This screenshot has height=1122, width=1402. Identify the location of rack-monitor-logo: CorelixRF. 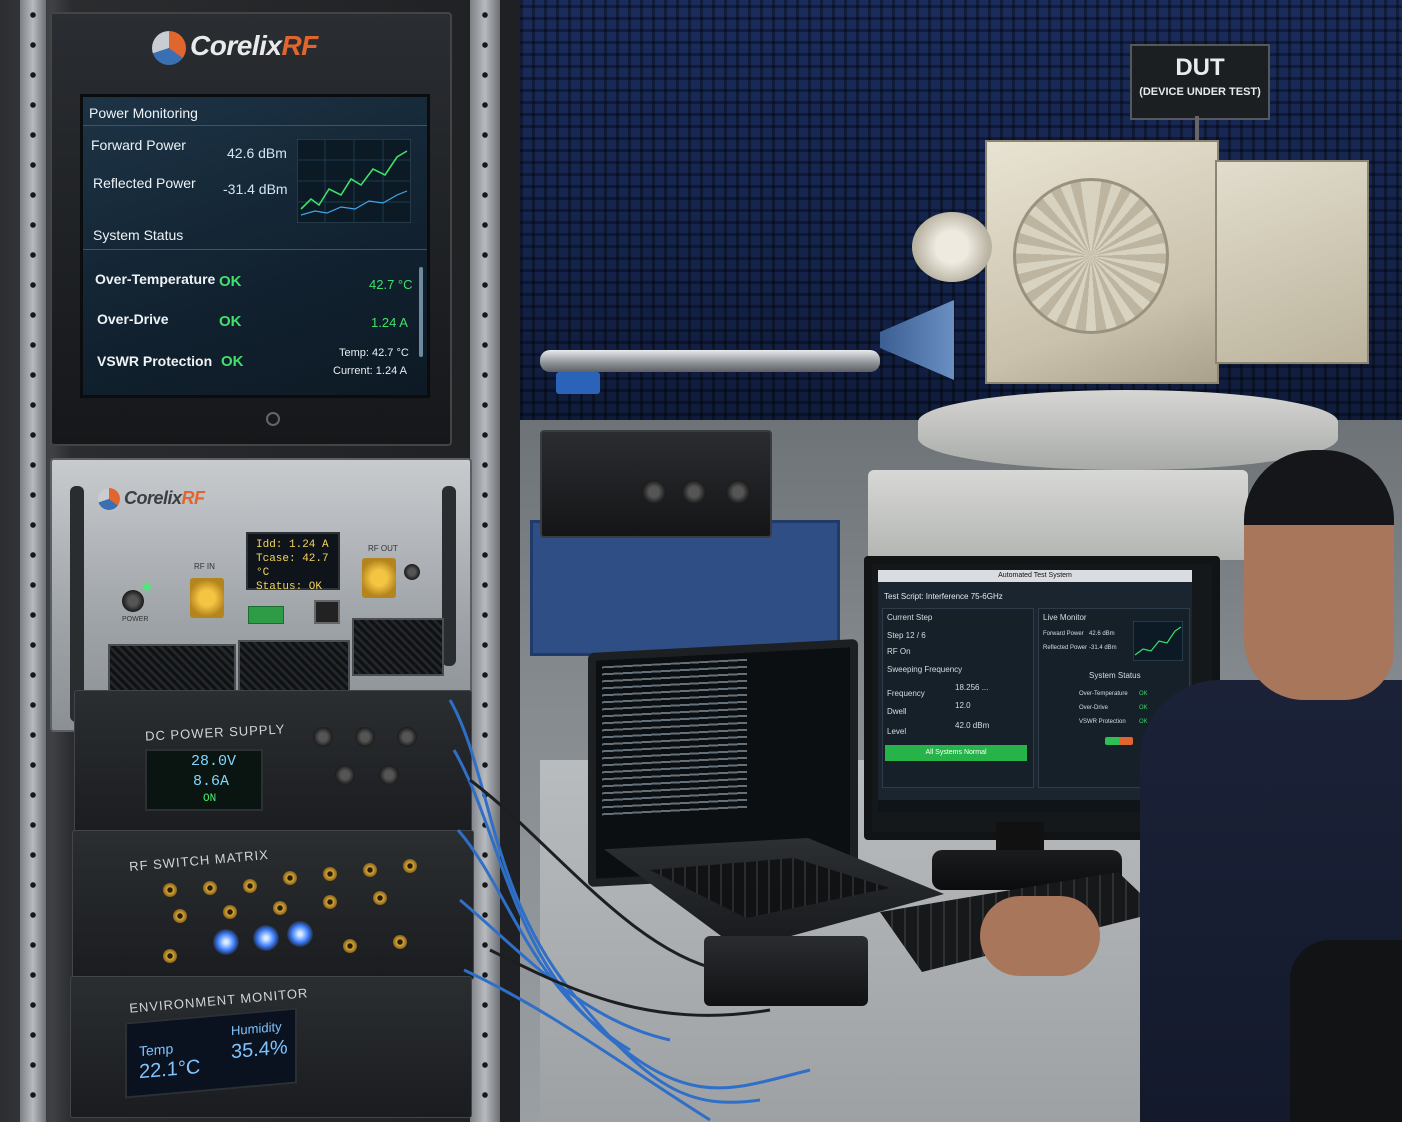
(235, 47).